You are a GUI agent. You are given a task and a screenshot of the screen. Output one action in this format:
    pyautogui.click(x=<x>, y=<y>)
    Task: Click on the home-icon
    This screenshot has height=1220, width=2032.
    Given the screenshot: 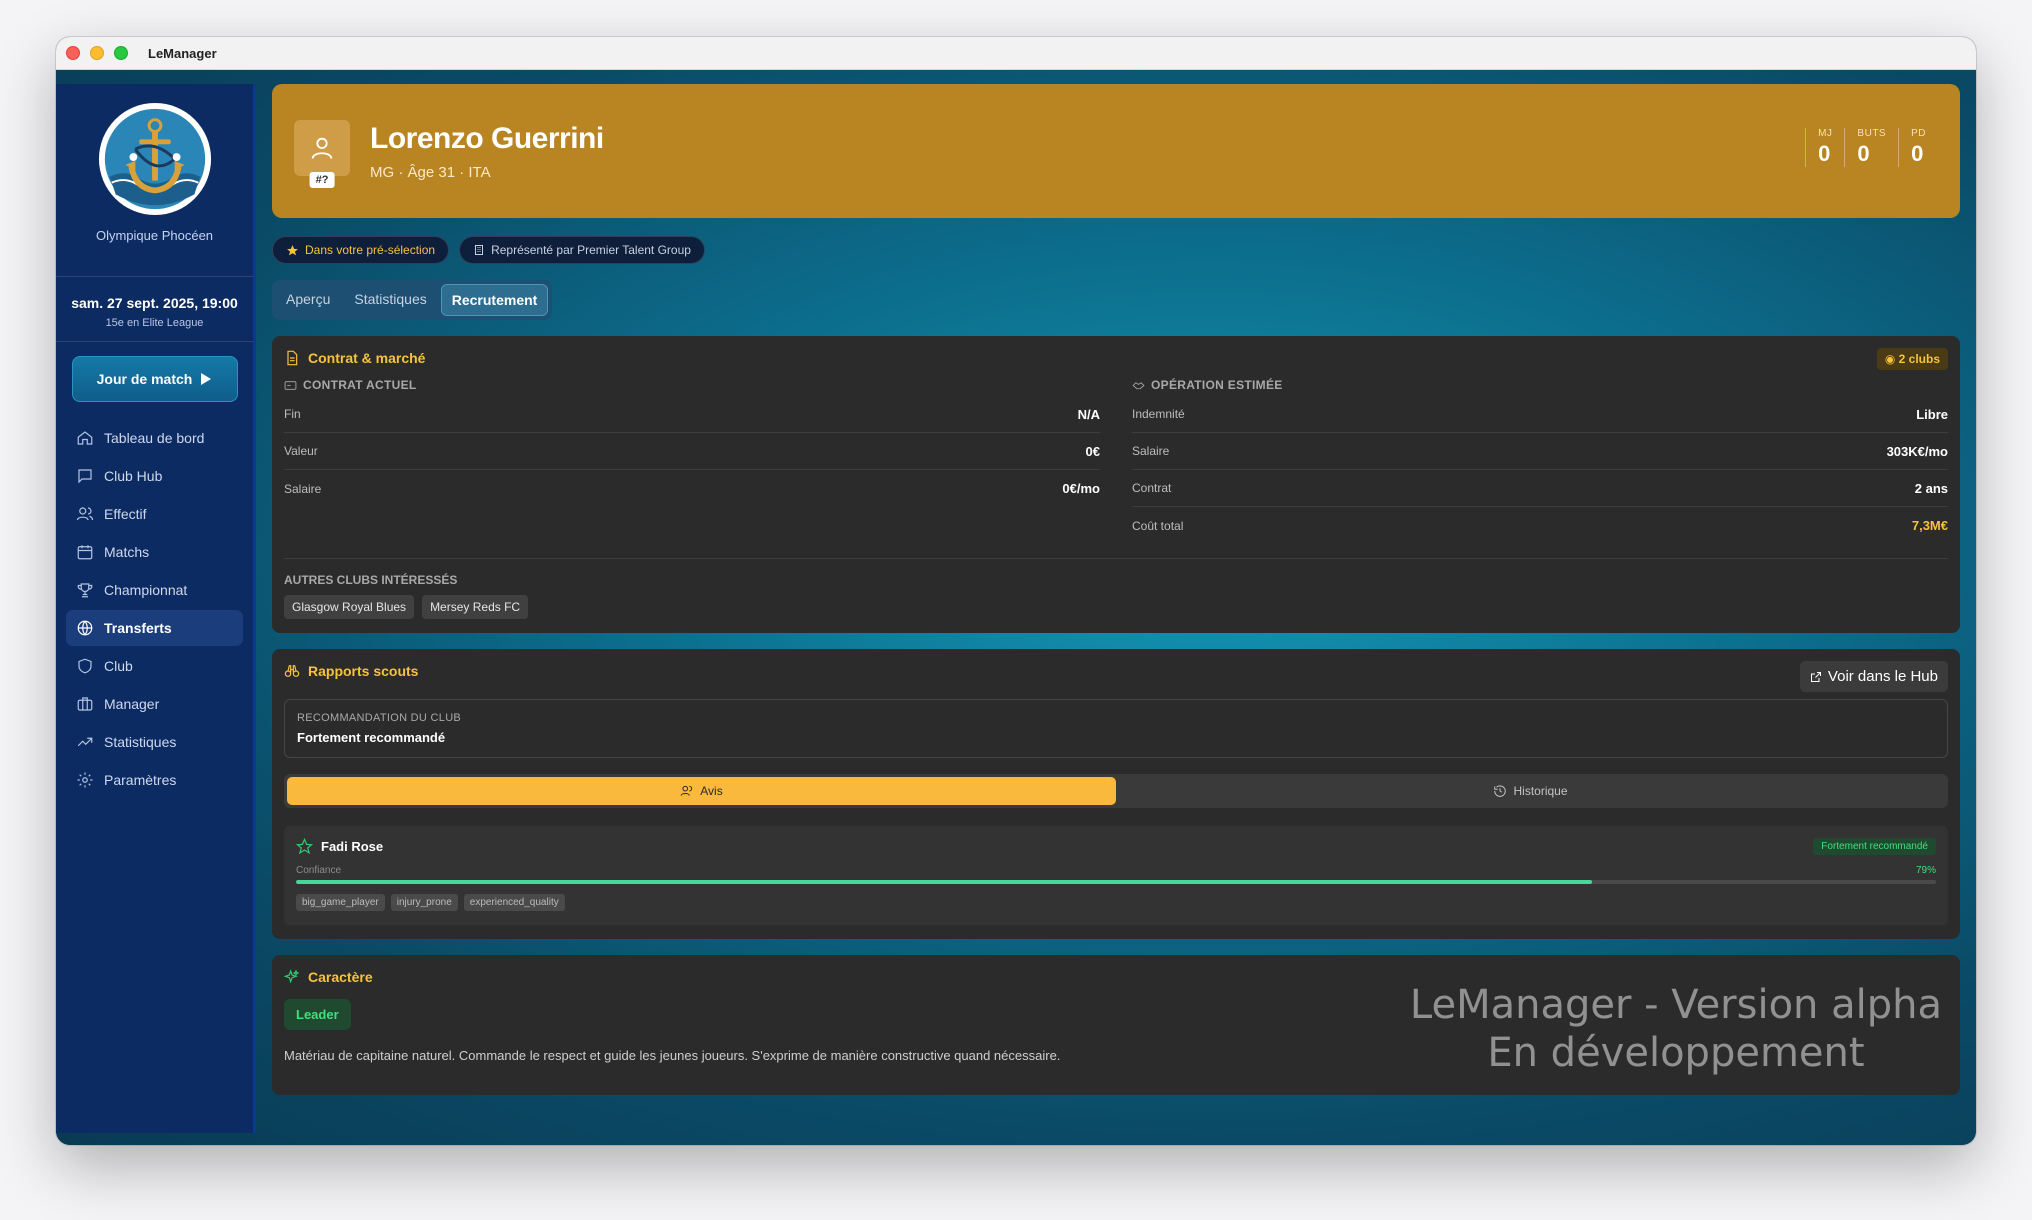 What is the action you would take?
    pyautogui.click(x=85, y=438)
    